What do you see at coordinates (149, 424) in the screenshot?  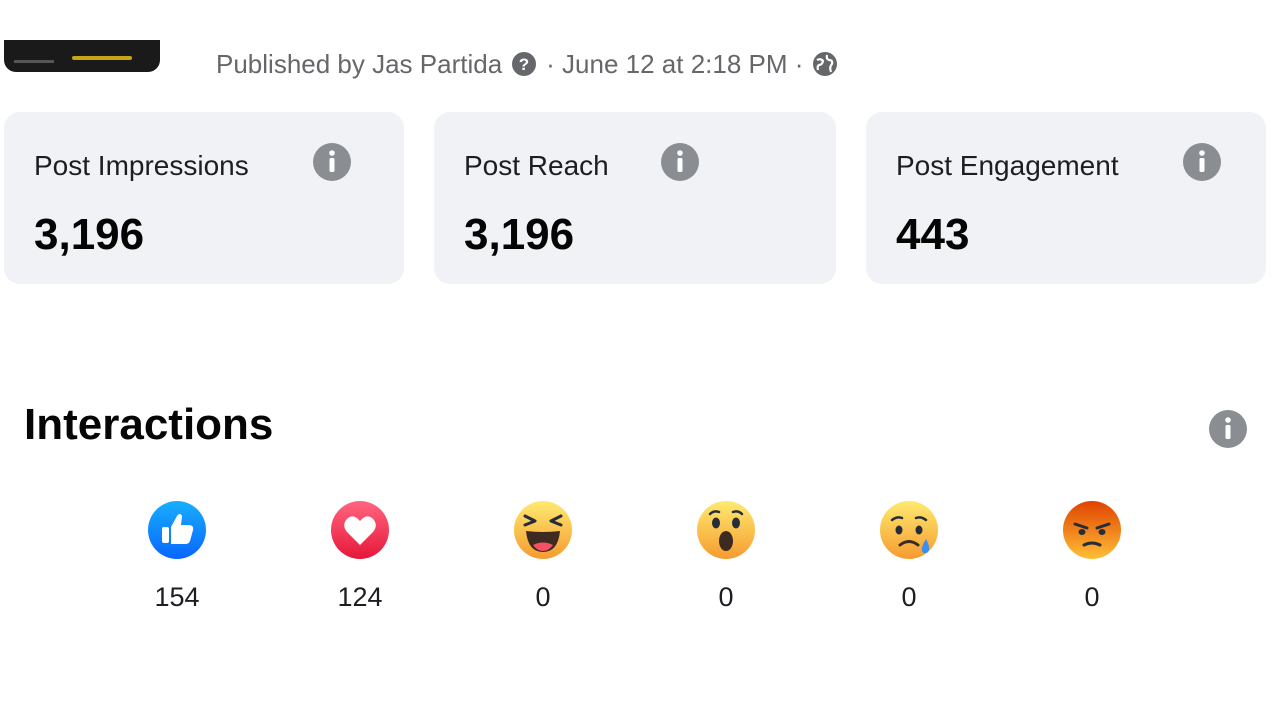 I see `interactions-title: Interactions` at bounding box center [149, 424].